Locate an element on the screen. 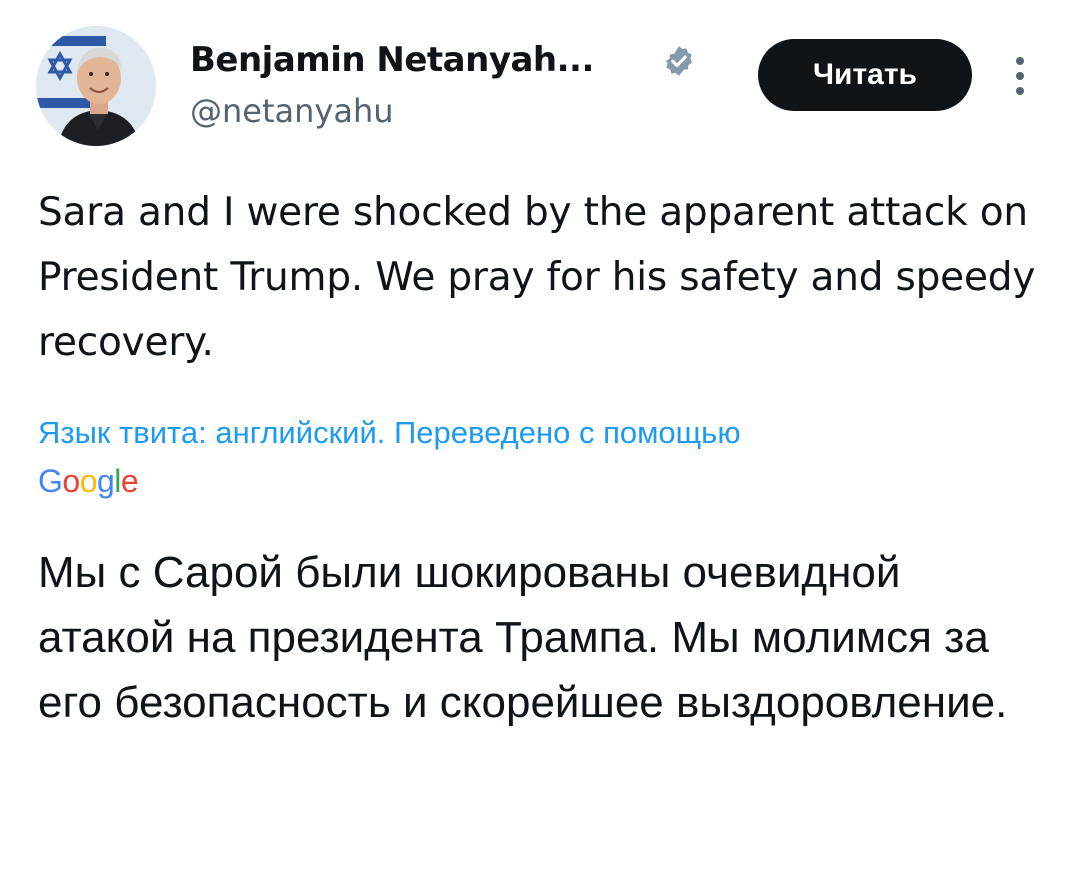  google-letter: g is located at coordinates (105, 481).